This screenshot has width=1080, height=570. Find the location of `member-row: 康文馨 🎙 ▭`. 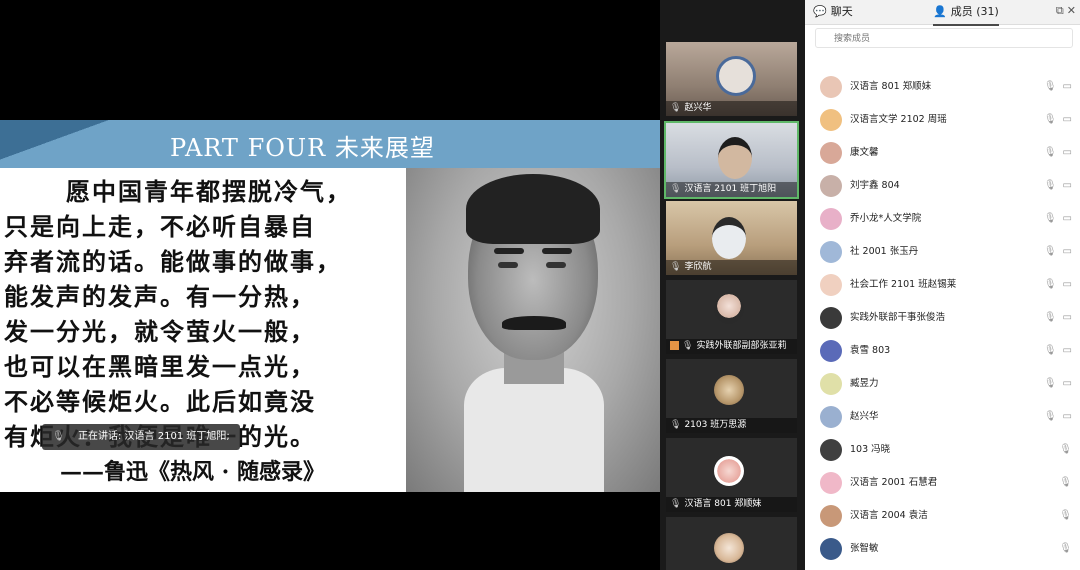

member-row: 康文馨 🎙 ▭ is located at coordinates (942, 153).